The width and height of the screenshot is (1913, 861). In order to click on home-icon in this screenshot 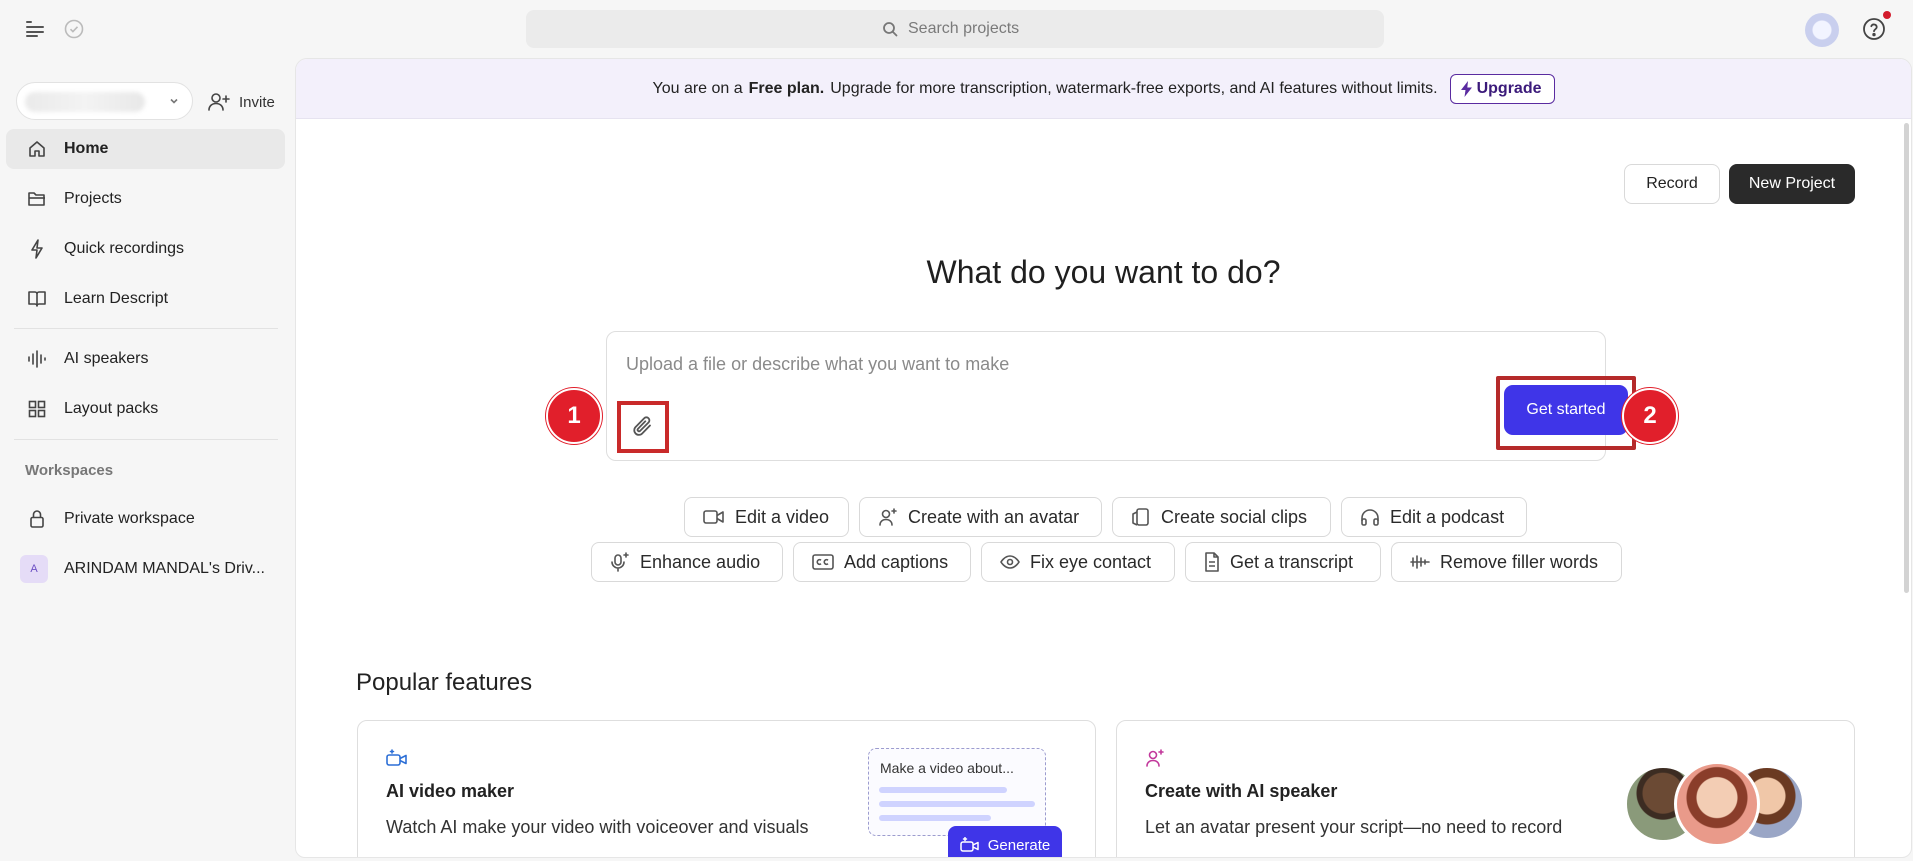, I will do `click(35, 149)`.